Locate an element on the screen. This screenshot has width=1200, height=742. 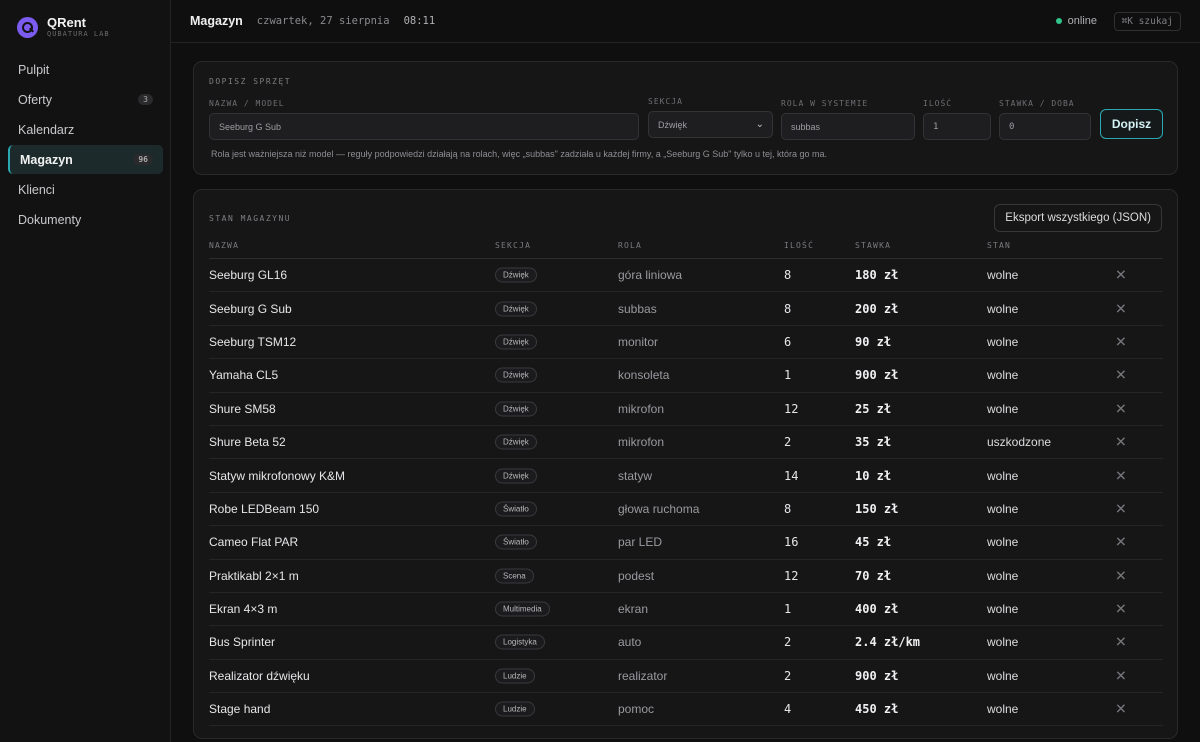
item-rate: 90 zł is located at coordinates (873, 341).